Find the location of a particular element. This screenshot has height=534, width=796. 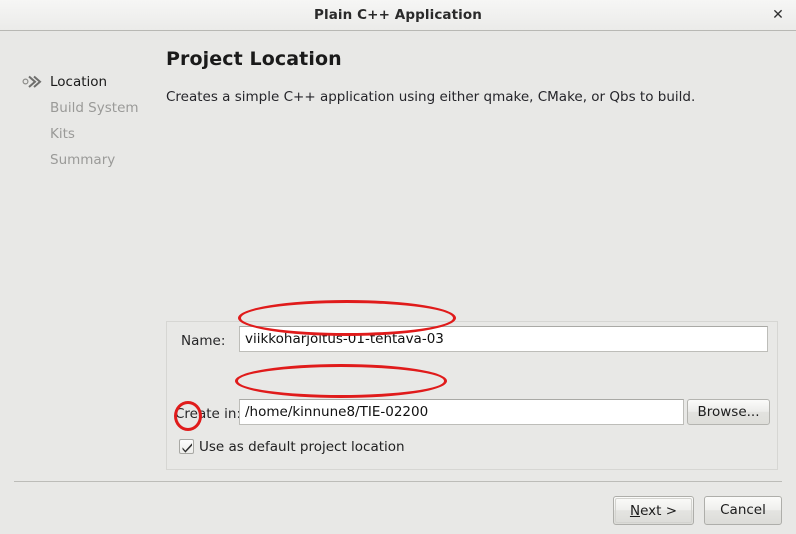

window-title: Plain C++ Application is located at coordinates (397, 15).